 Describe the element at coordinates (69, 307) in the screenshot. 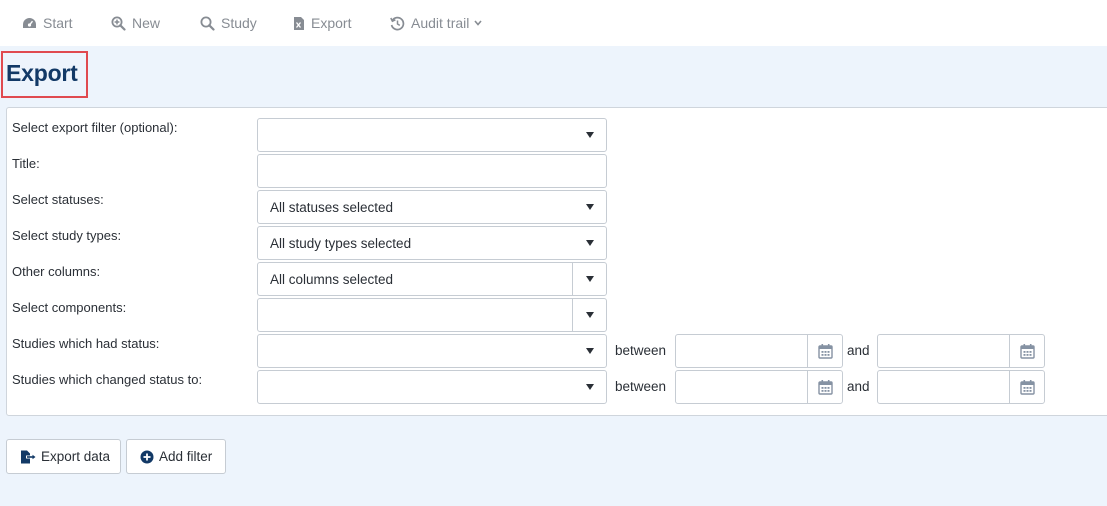

I see `components-label: Select components:` at that location.